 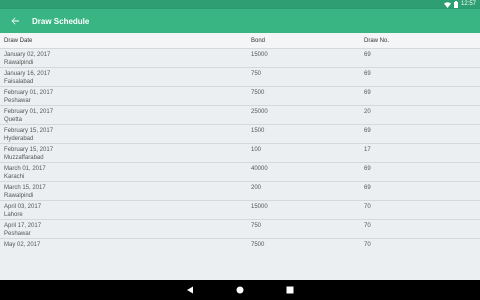 What do you see at coordinates (259, 112) in the screenshot?
I see `bond-cell: 25000` at bounding box center [259, 112].